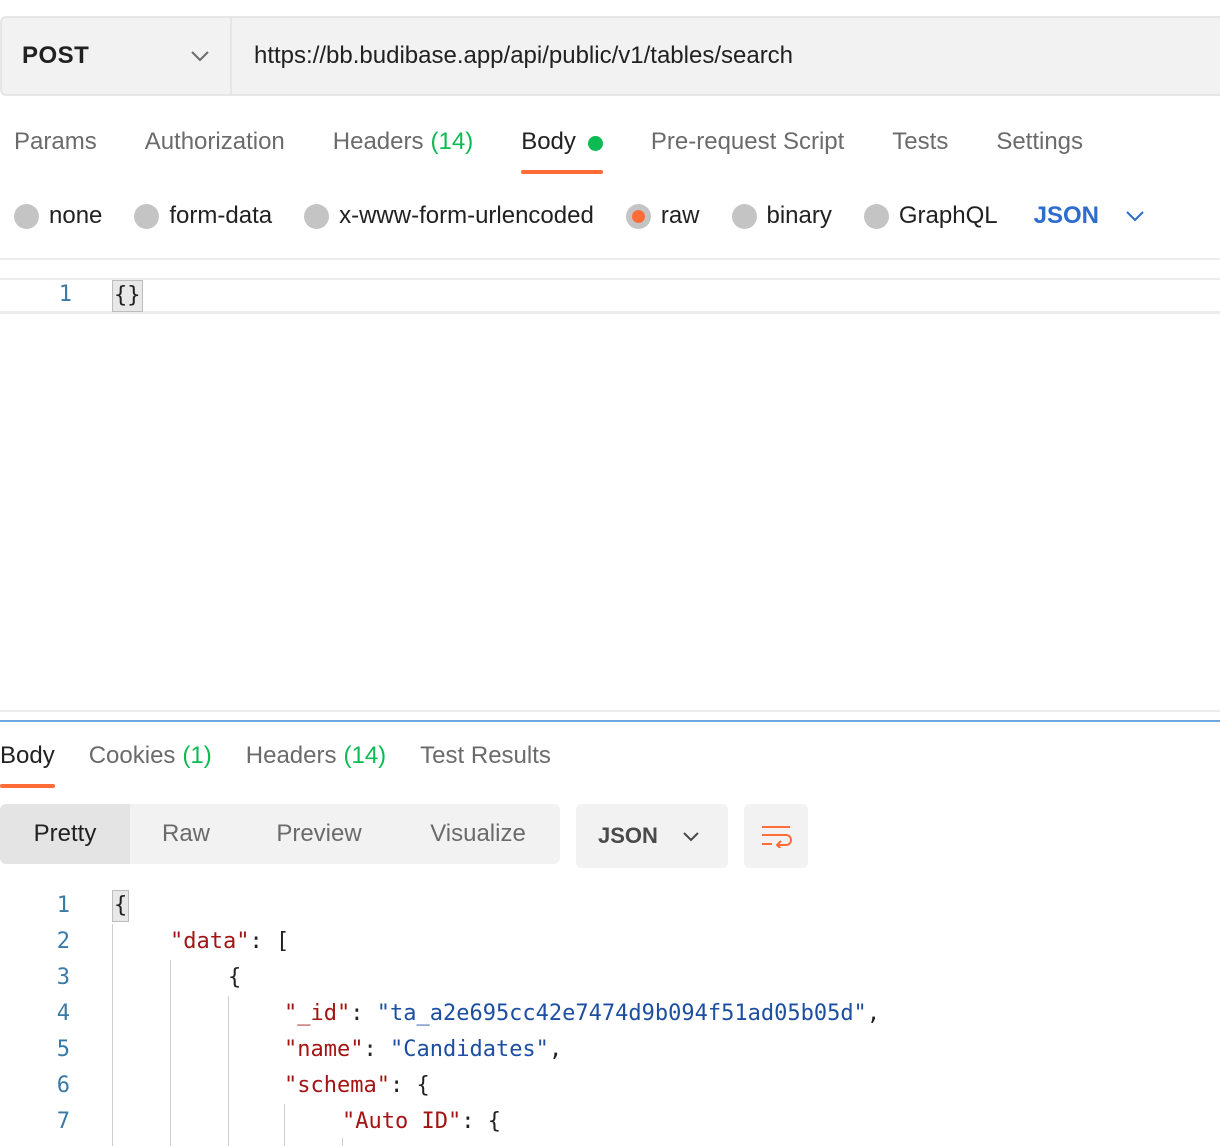 This screenshot has height=1146, width=1220. What do you see at coordinates (132, 755) in the screenshot?
I see `tab-label: Cookies` at bounding box center [132, 755].